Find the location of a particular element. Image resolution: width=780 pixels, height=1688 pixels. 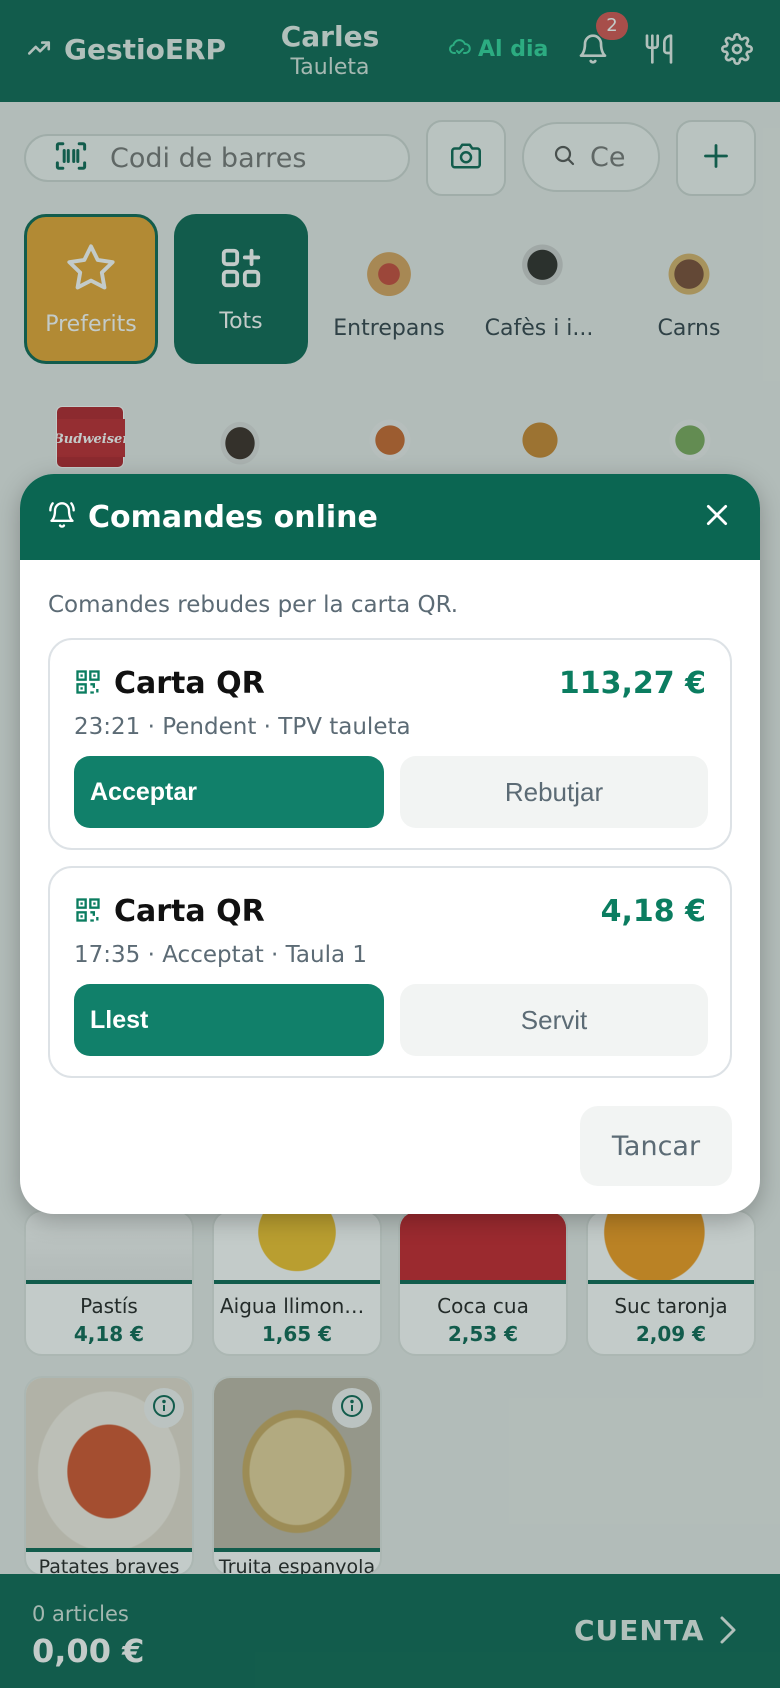

close-button is located at coordinates (717, 517).